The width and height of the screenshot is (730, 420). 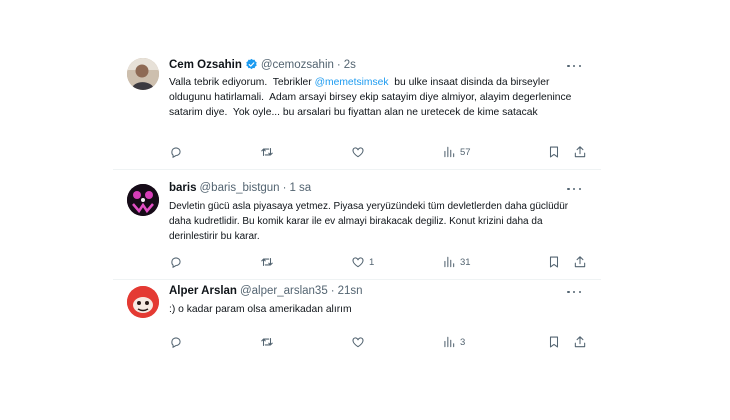 What do you see at coordinates (284, 291) in the screenshot?
I see `author-handle: @alper_arslan35` at bounding box center [284, 291].